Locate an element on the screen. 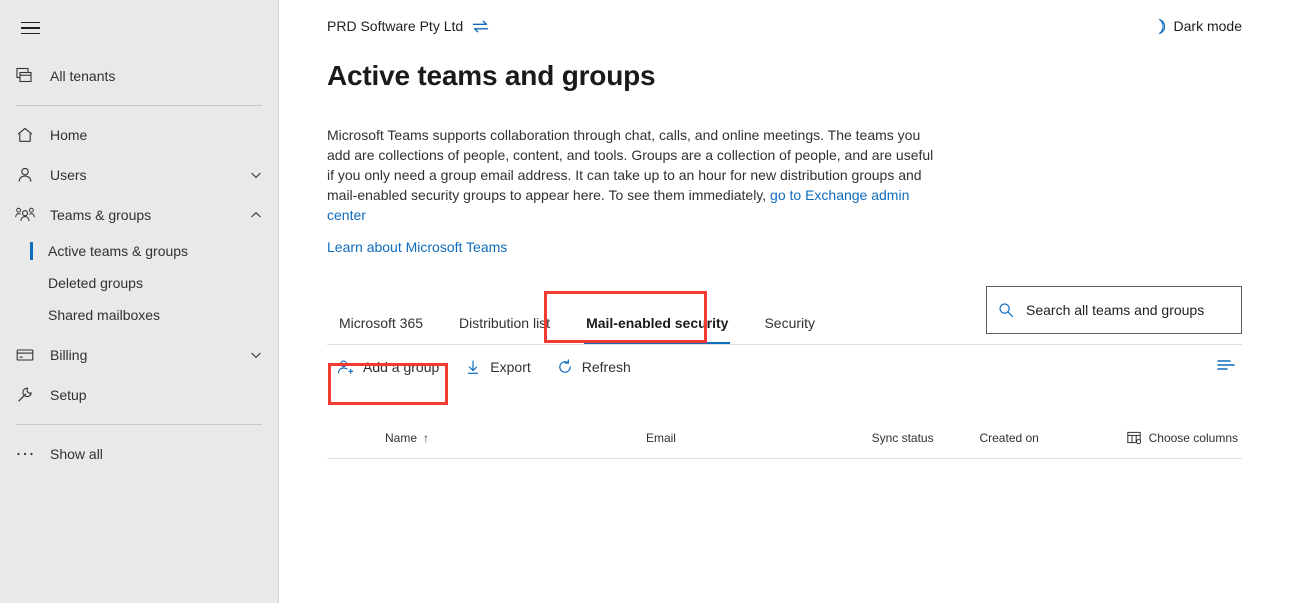 The height and width of the screenshot is (603, 1290). search-input is located at coordinates (1127, 310).